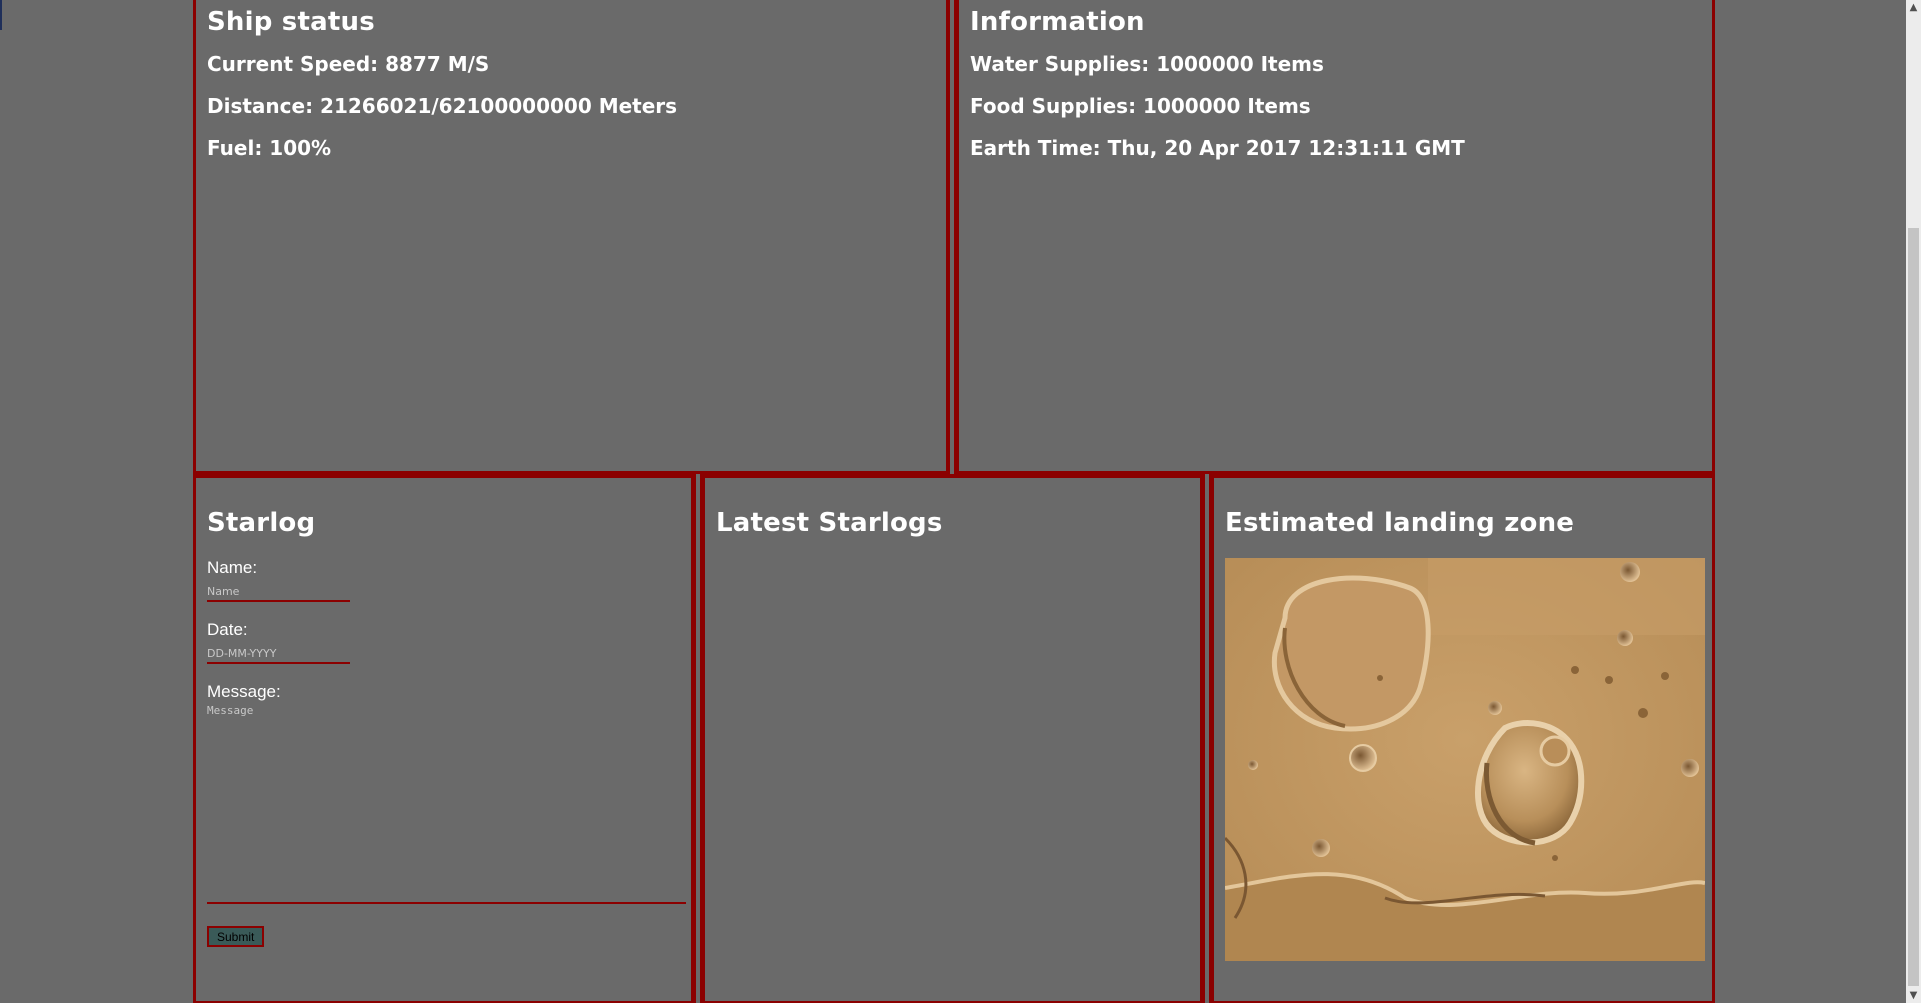 This screenshot has height=1003, width=1921. Describe the element at coordinates (348, 64) in the screenshot. I see `current-speed: Current Speed: 8877 M/S` at that location.